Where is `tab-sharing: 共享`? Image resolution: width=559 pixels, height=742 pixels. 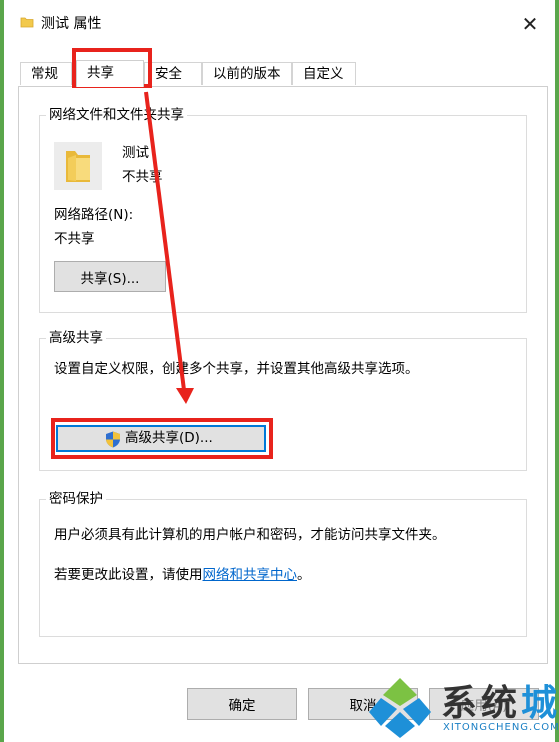
tab-sharing: 共享 is located at coordinates (110, 73).